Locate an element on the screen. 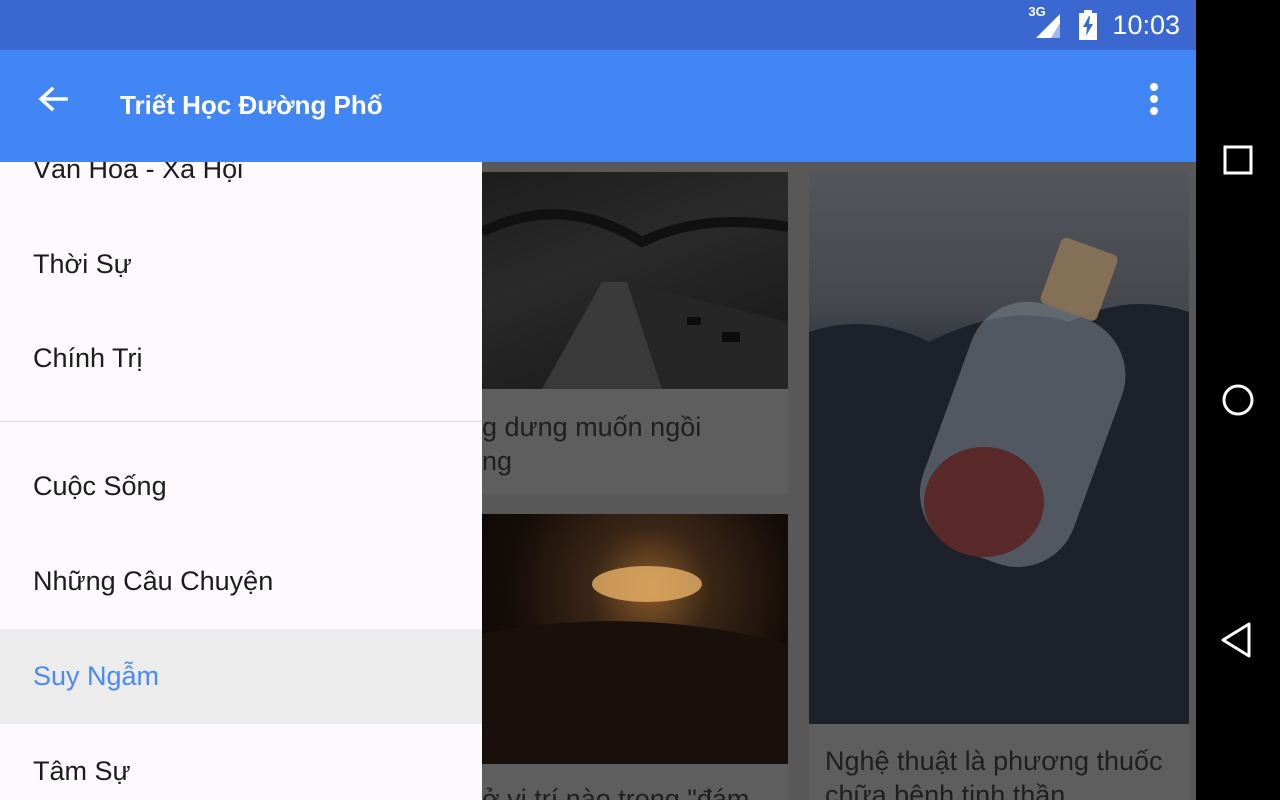  drawer-item-suy-ngam: Suy Ngẫm is located at coordinates (241, 676).